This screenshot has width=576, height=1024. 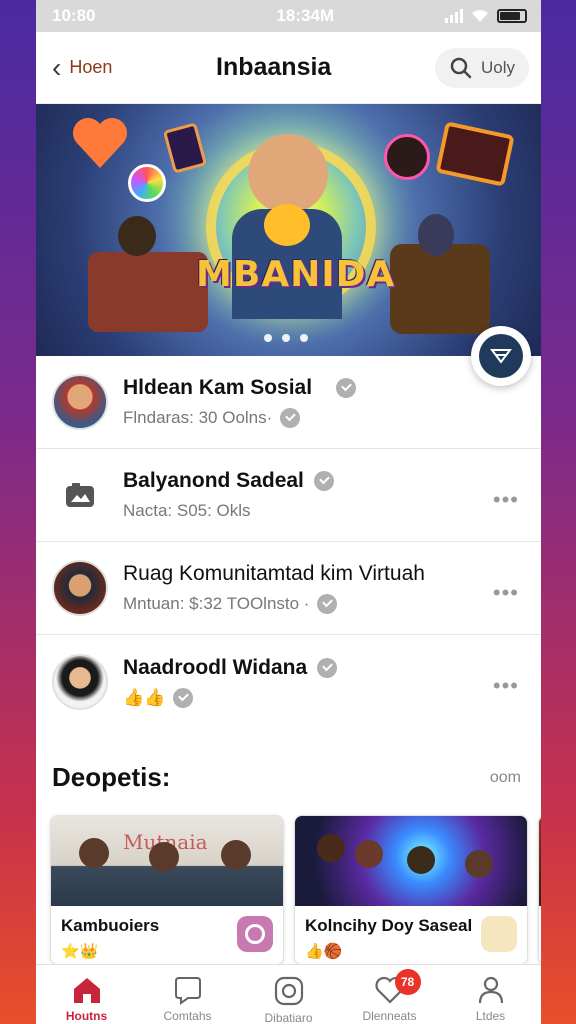 What do you see at coordinates (440, 289) in the screenshot?
I see `guitar-player-figure` at bounding box center [440, 289].